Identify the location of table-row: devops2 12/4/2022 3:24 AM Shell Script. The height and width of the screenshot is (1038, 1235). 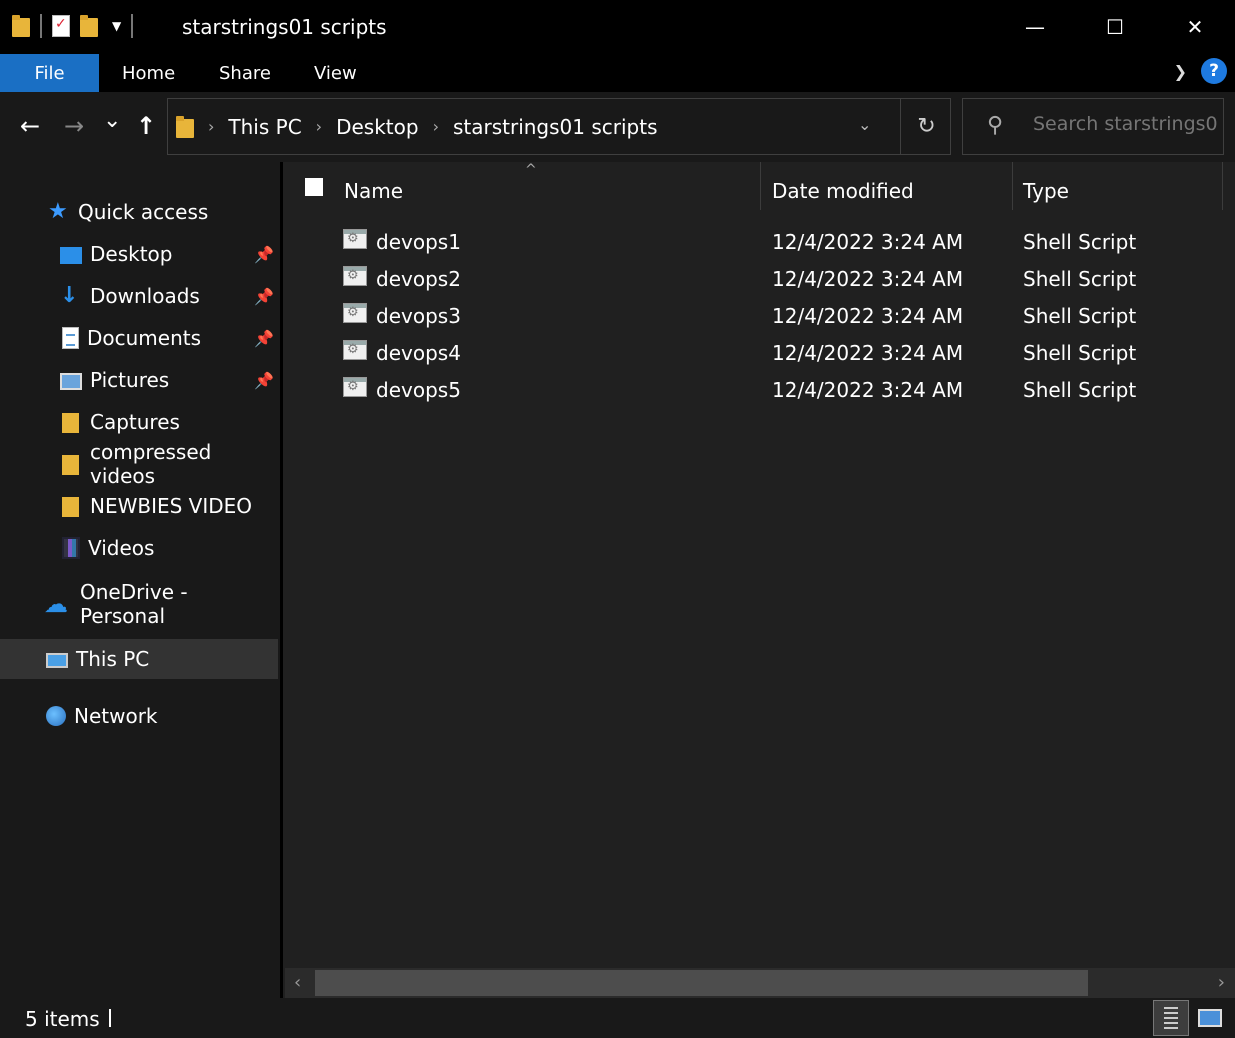
(759, 279).